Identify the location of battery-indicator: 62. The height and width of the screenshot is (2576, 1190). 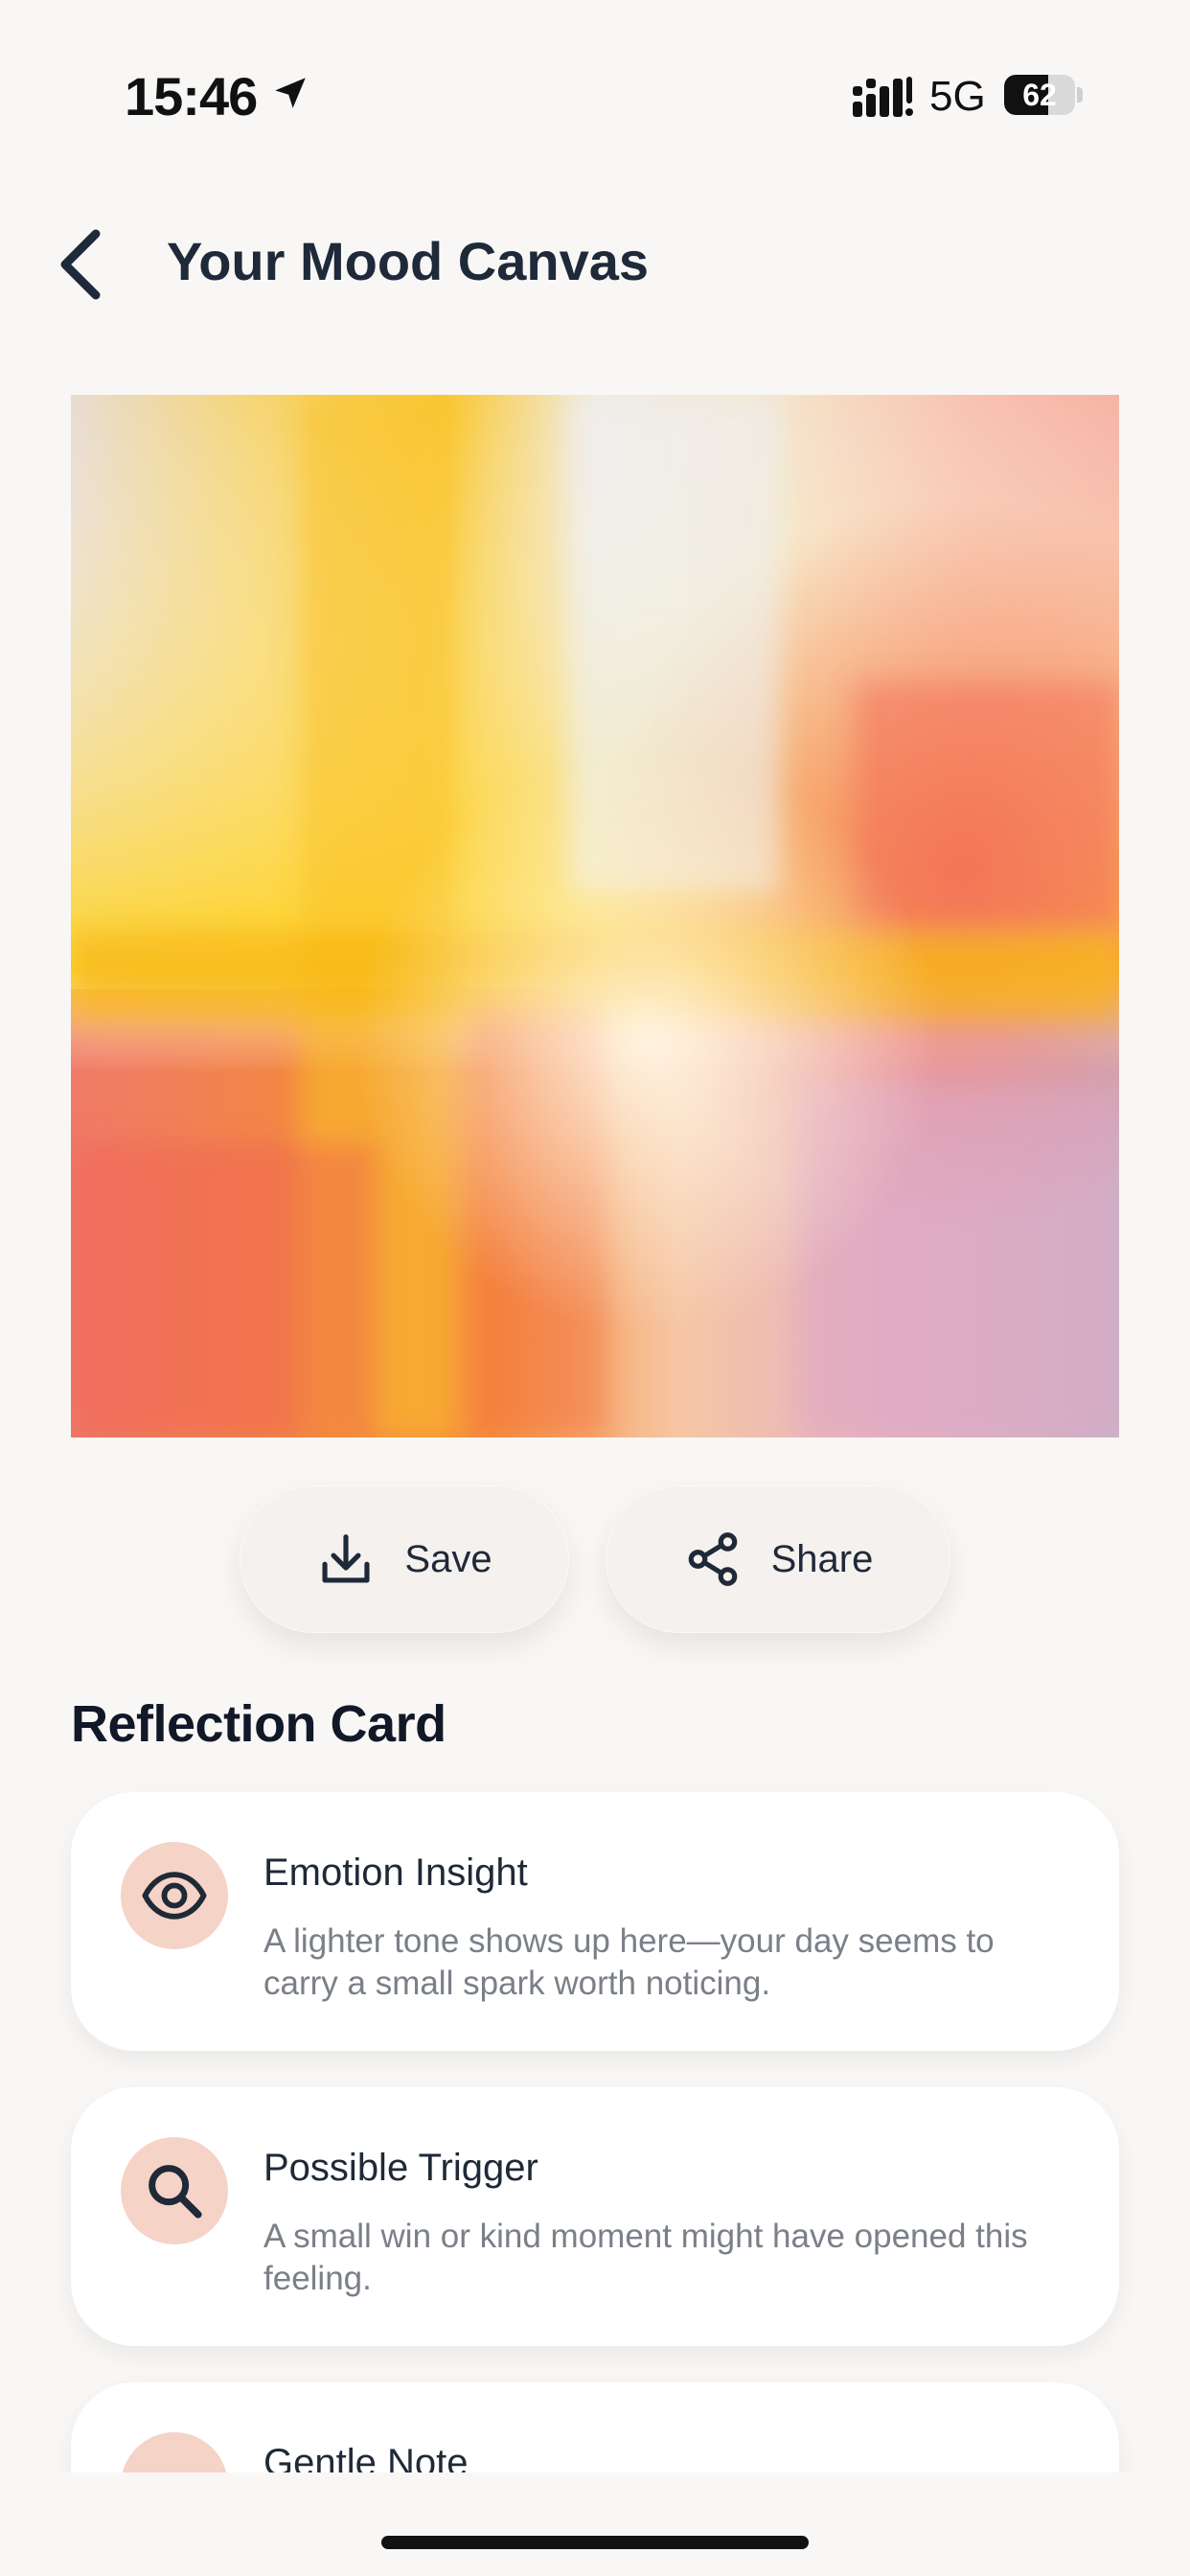
(1043, 95).